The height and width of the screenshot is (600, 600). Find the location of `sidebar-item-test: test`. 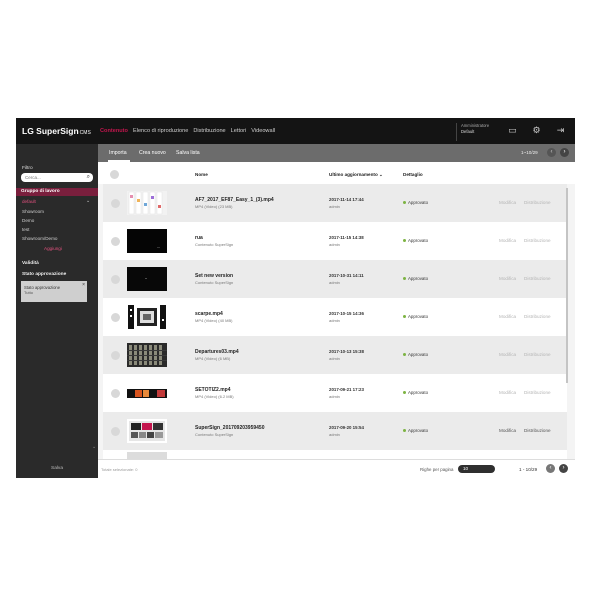

sidebar-item-test: test is located at coordinates (25, 229).